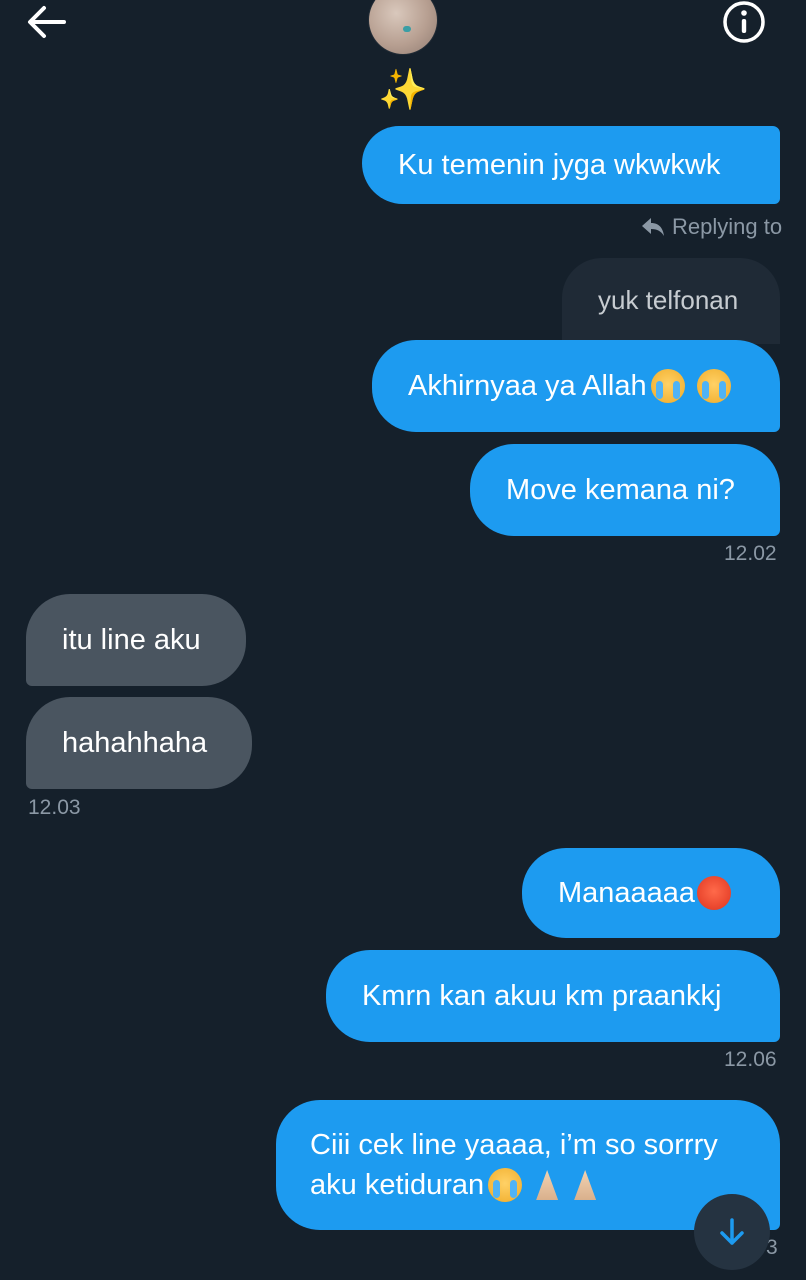 The width and height of the screenshot is (806, 1280). I want to click on avatar, so click(403, 27).